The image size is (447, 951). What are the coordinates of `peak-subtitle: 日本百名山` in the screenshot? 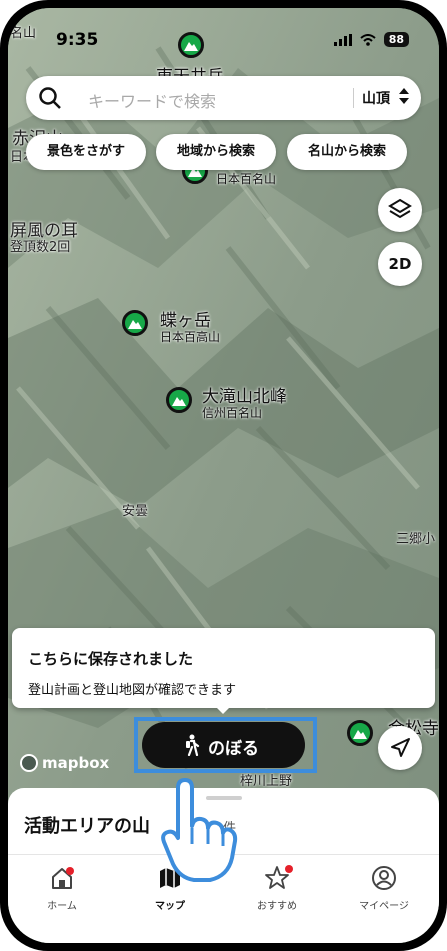 It's located at (246, 179).